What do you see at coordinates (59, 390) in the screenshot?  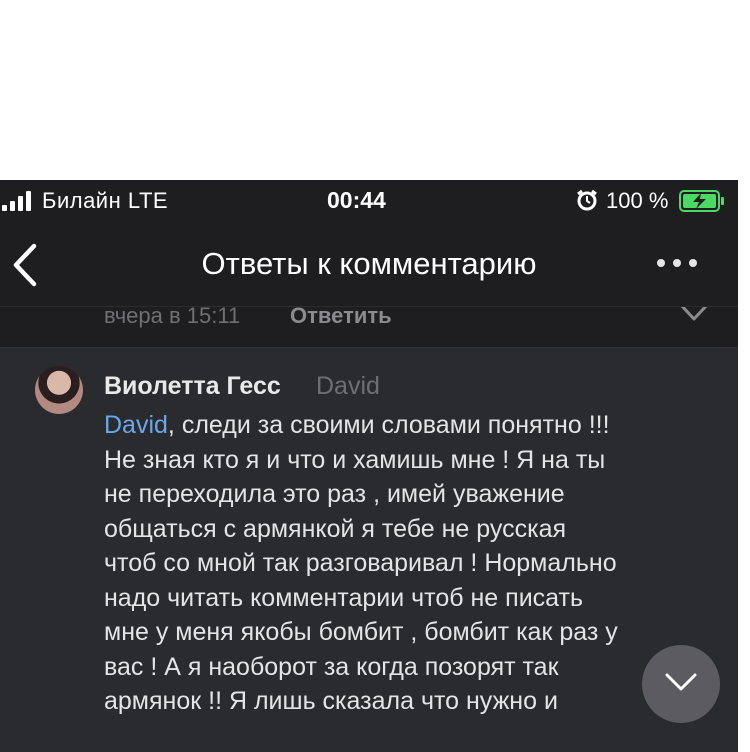 I see `avatar` at bounding box center [59, 390].